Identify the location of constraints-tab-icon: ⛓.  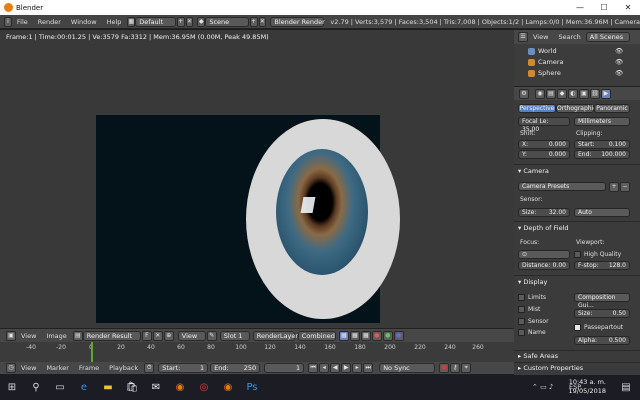
(595, 94).